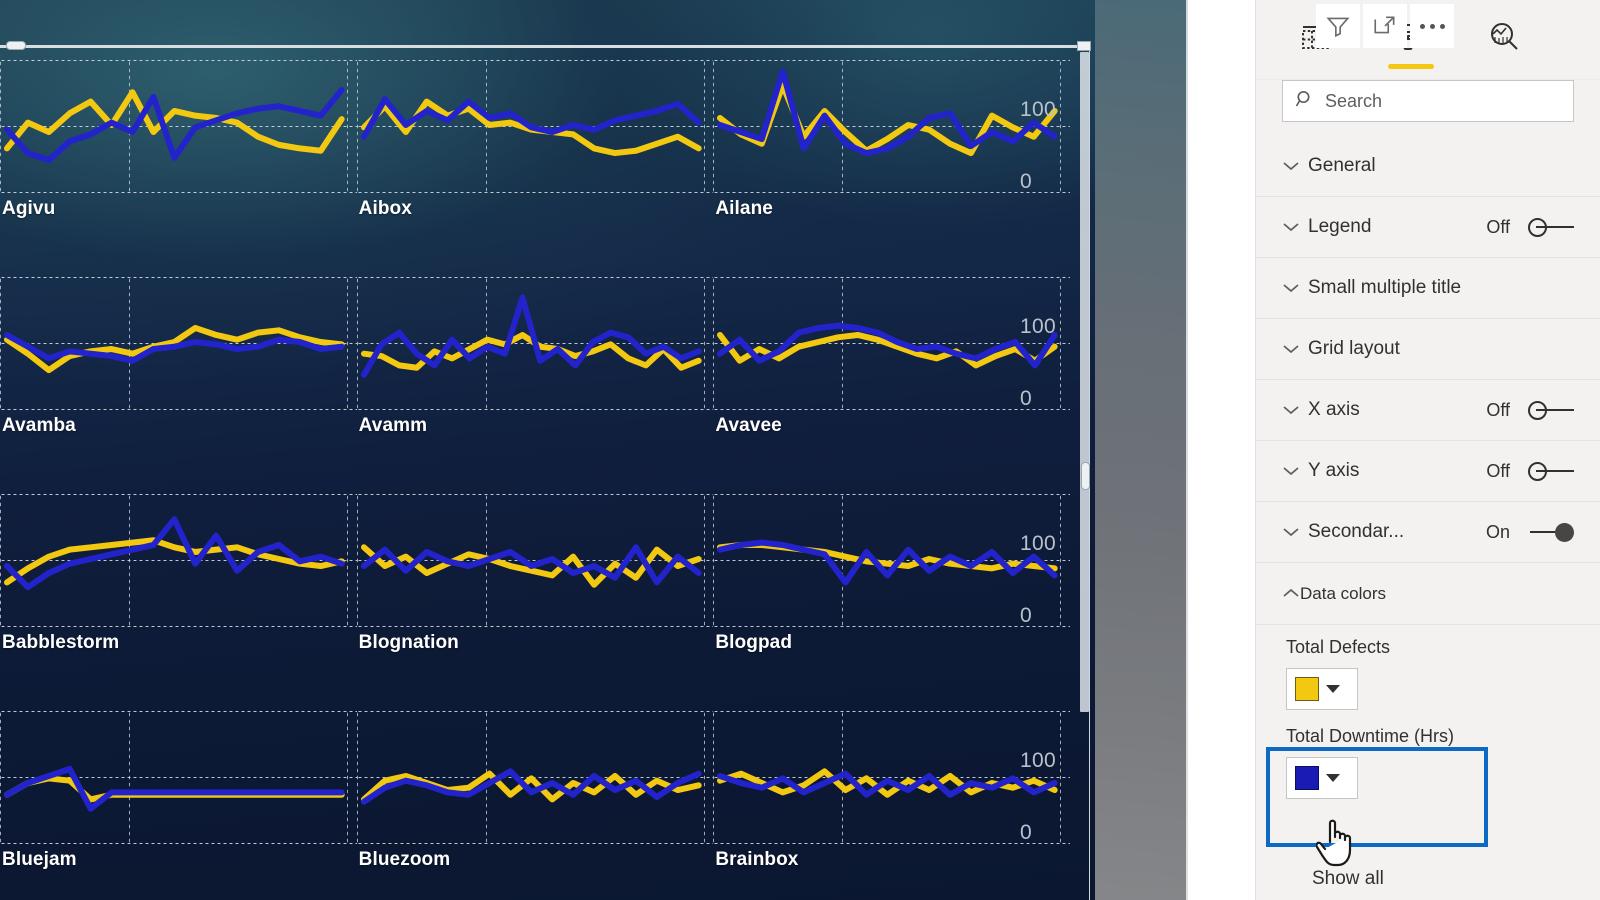  Describe the element at coordinates (1428, 758) in the screenshot. I see `data-color-item: Total Downtime (Hrs)` at that location.